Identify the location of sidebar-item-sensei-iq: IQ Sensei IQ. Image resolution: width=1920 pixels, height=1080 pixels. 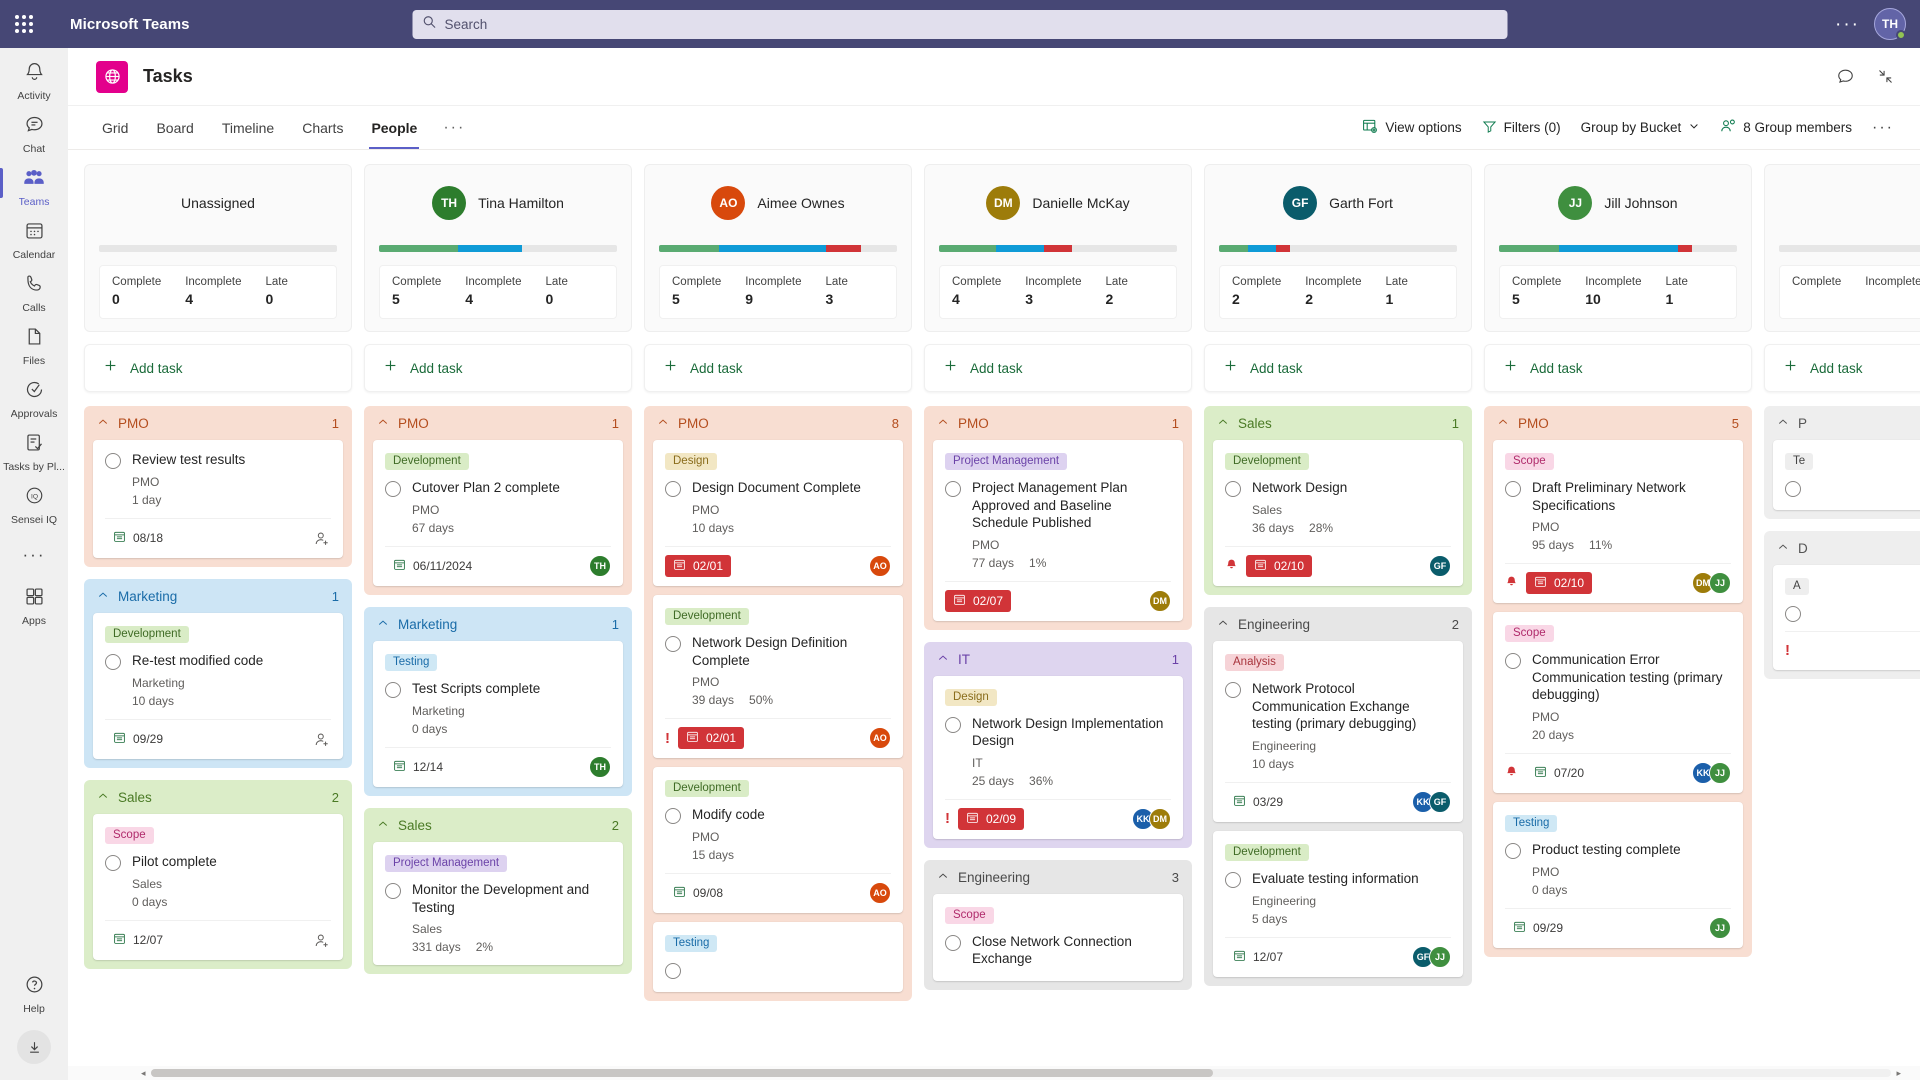
(34, 504).